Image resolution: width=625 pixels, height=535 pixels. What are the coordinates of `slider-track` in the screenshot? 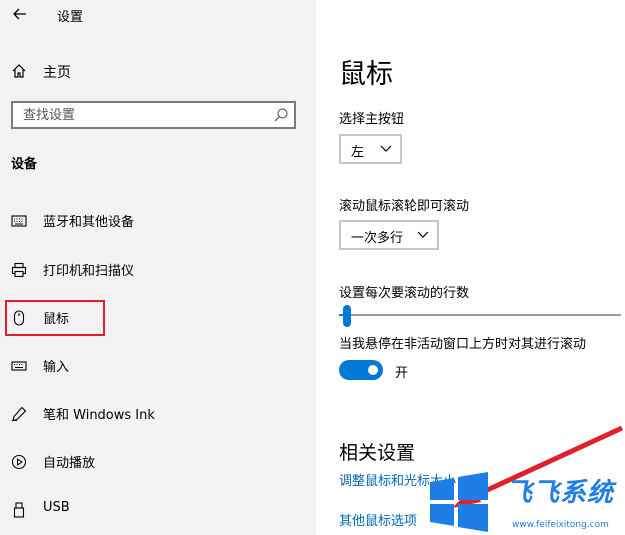 It's located at (480, 315).